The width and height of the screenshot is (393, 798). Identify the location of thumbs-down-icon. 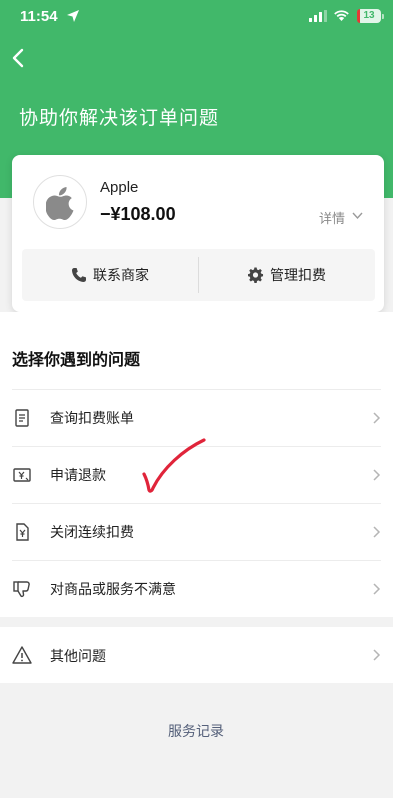
(21, 589).